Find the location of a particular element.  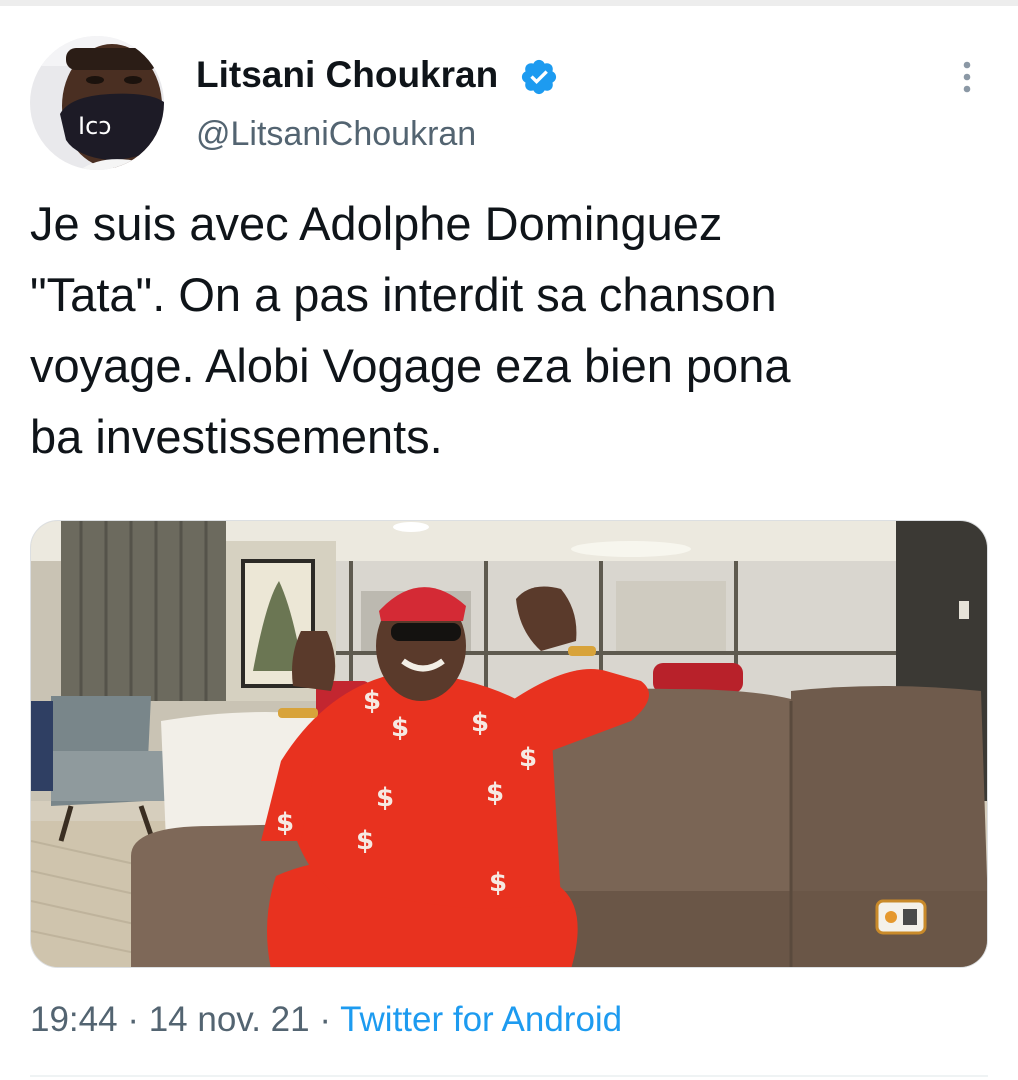

tweet-meta: 19:44 · 14 nov. 21 · Twitter for Android is located at coordinates (326, 1020).